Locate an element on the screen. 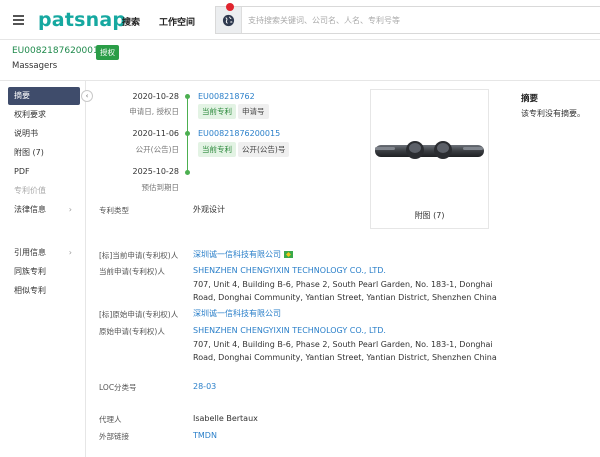  nav-search: 搜索 is located at coordinates (131, 21).